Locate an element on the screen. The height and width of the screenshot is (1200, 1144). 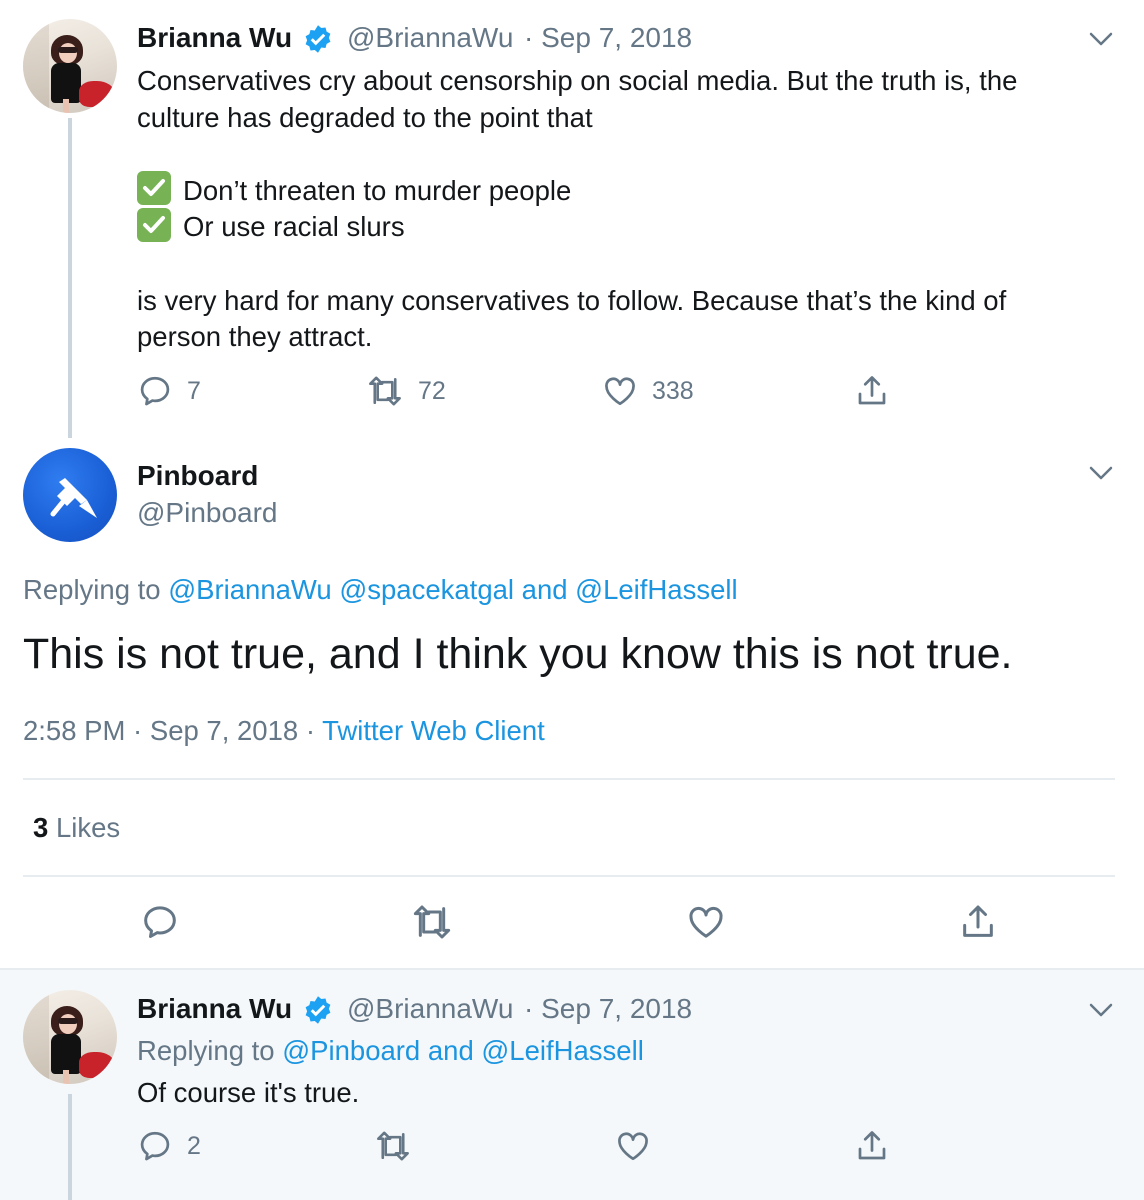
tweet-text-line: person they attract. is located at coordinates (255, 336).